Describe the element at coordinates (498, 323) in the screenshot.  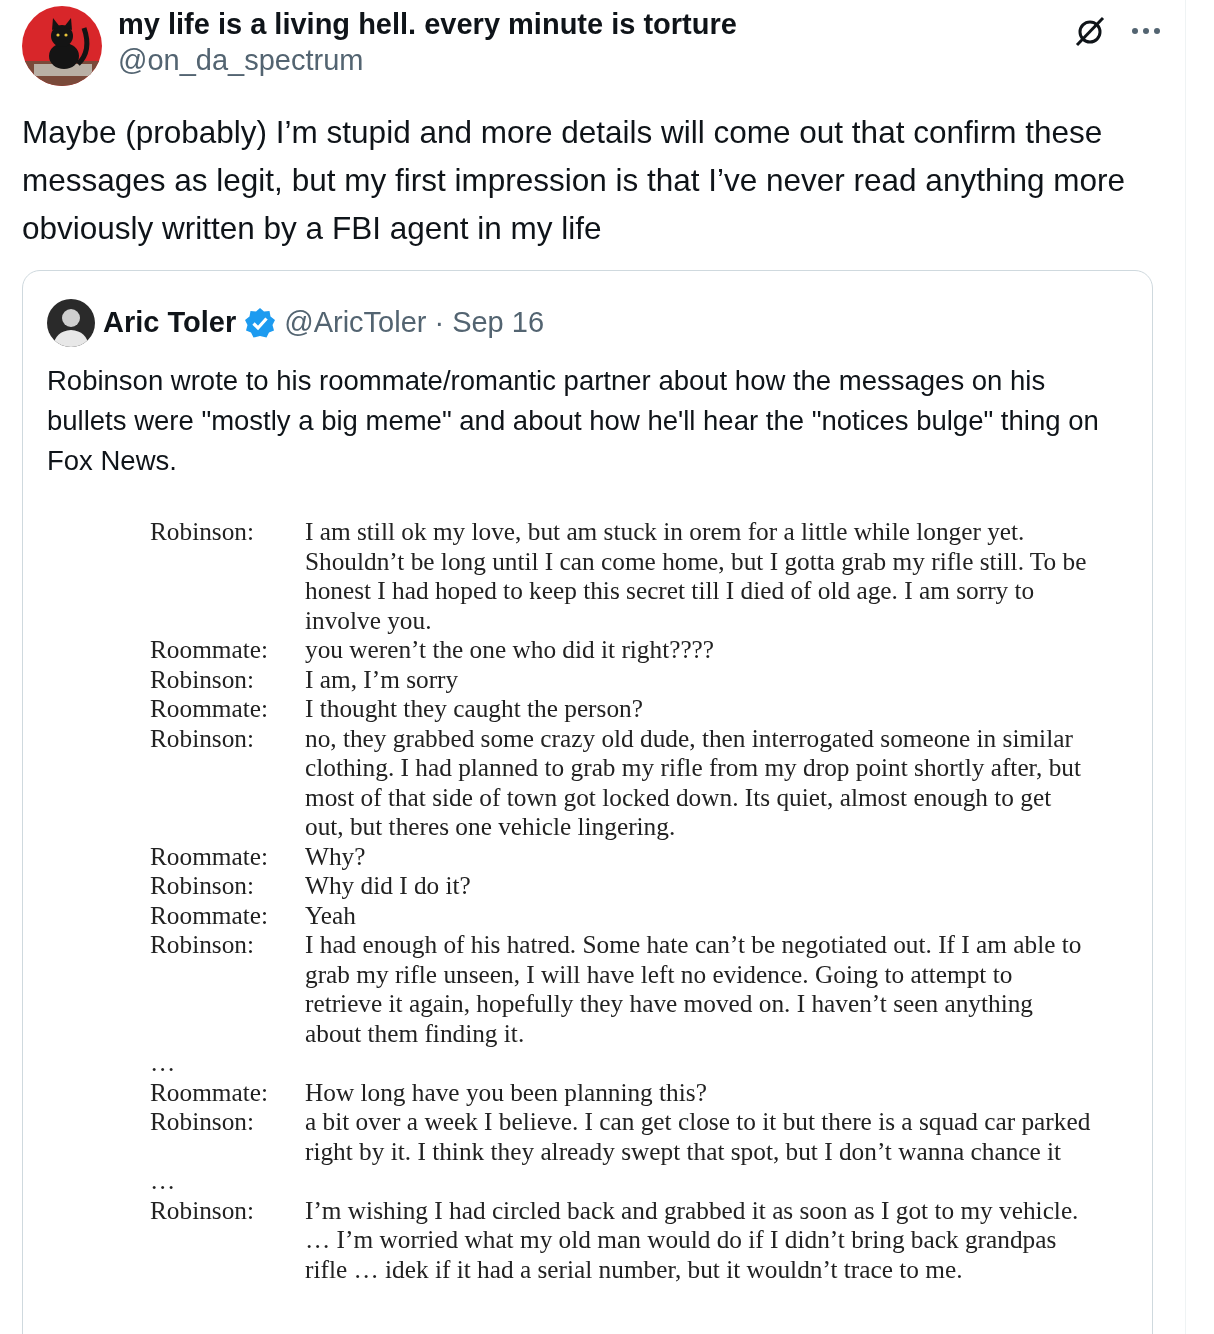
I see `post-date: Sep 16` at that location.